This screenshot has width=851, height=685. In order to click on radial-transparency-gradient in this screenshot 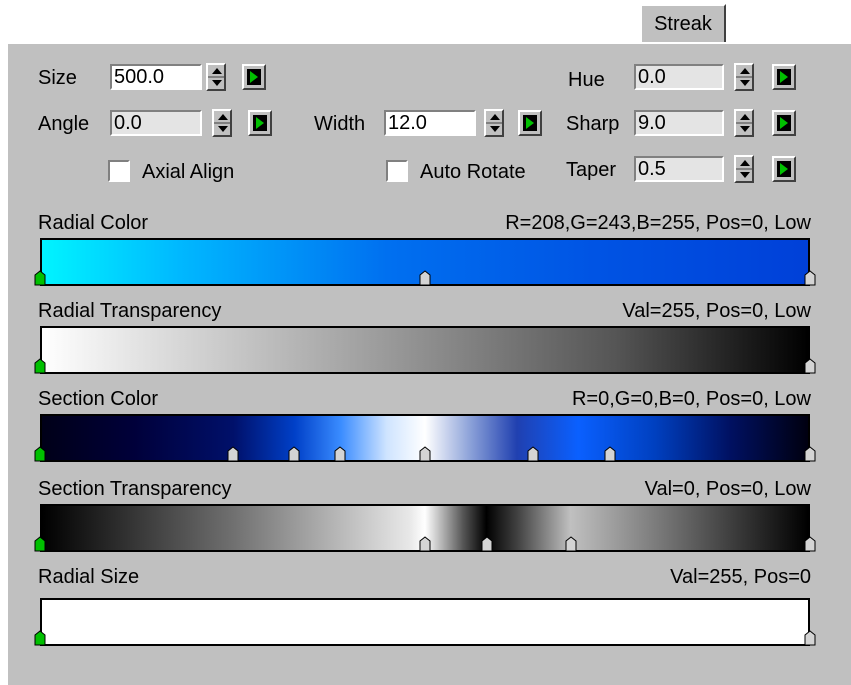, I will do `click(425, 349)`.